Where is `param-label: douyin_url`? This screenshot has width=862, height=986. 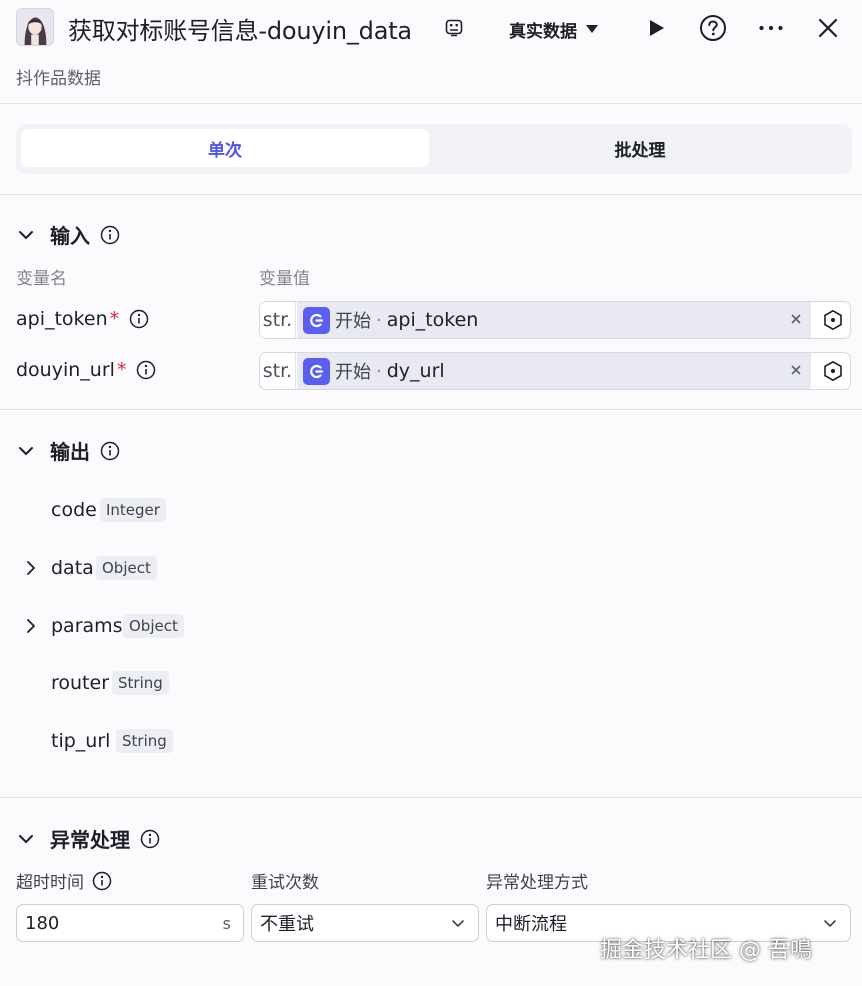 param-label: douyin_url is located at coordinates (65, 370).